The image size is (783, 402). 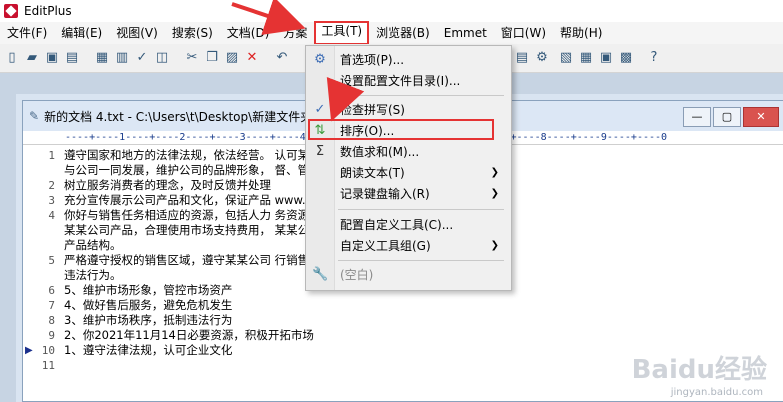 What do you see at coordinates (408, 275) in the screenshot?
I see `menu-item-empty: 🔧 (空白)` at bounding box center [408, 275].